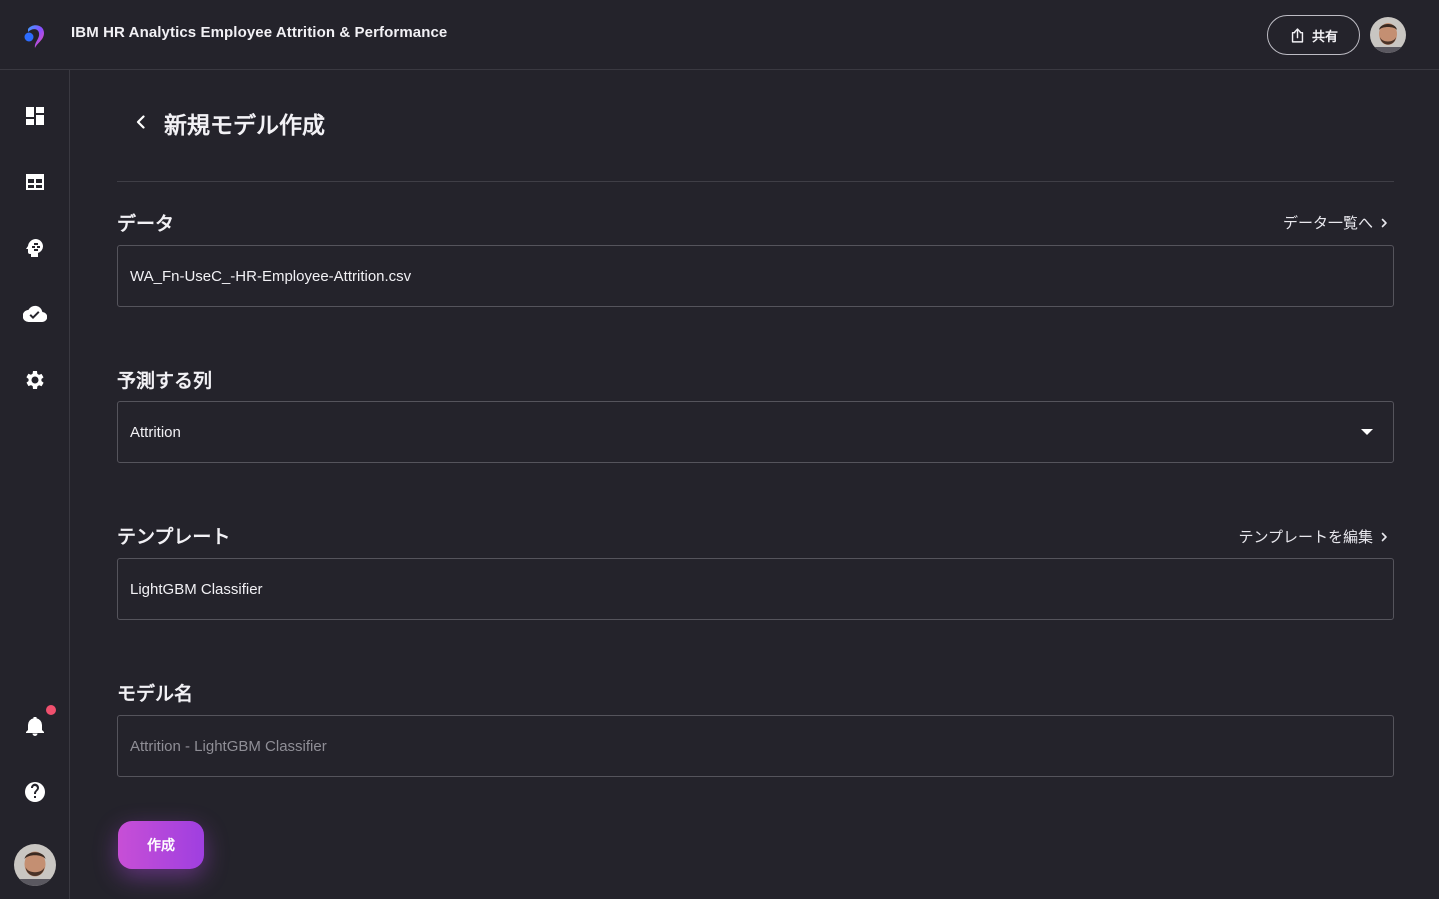 This screenshot has width=1439, height=899. What do you see at coordinates (1297, 35) in the screenshot?
I see `share-icon` at bounding box center [1297, 35].